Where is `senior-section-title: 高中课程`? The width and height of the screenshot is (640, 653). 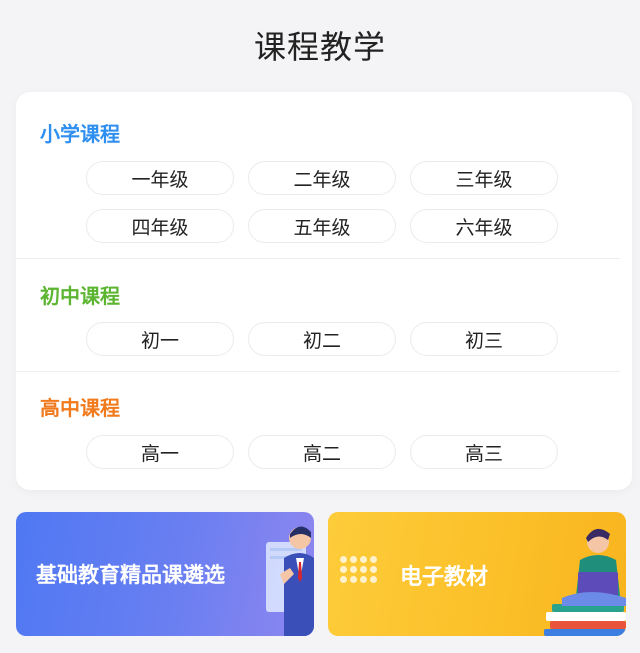 senior-section-title: 高中课程 is located at coordinates (80, 408).